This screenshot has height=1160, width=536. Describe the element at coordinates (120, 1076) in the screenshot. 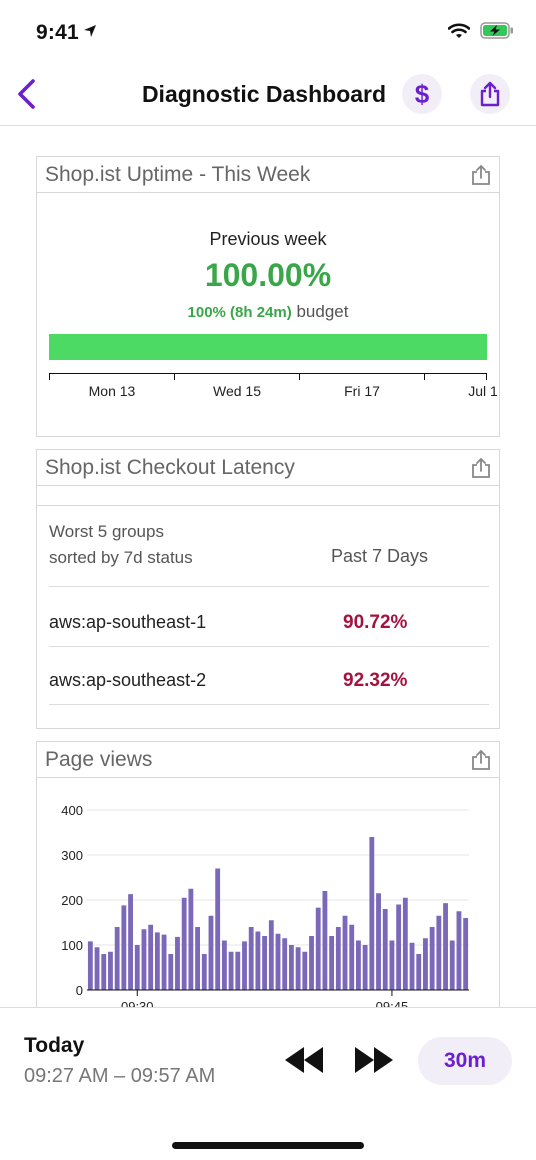

I see `time-range-label: 09:27 AM – 09:57 AM` at that location.